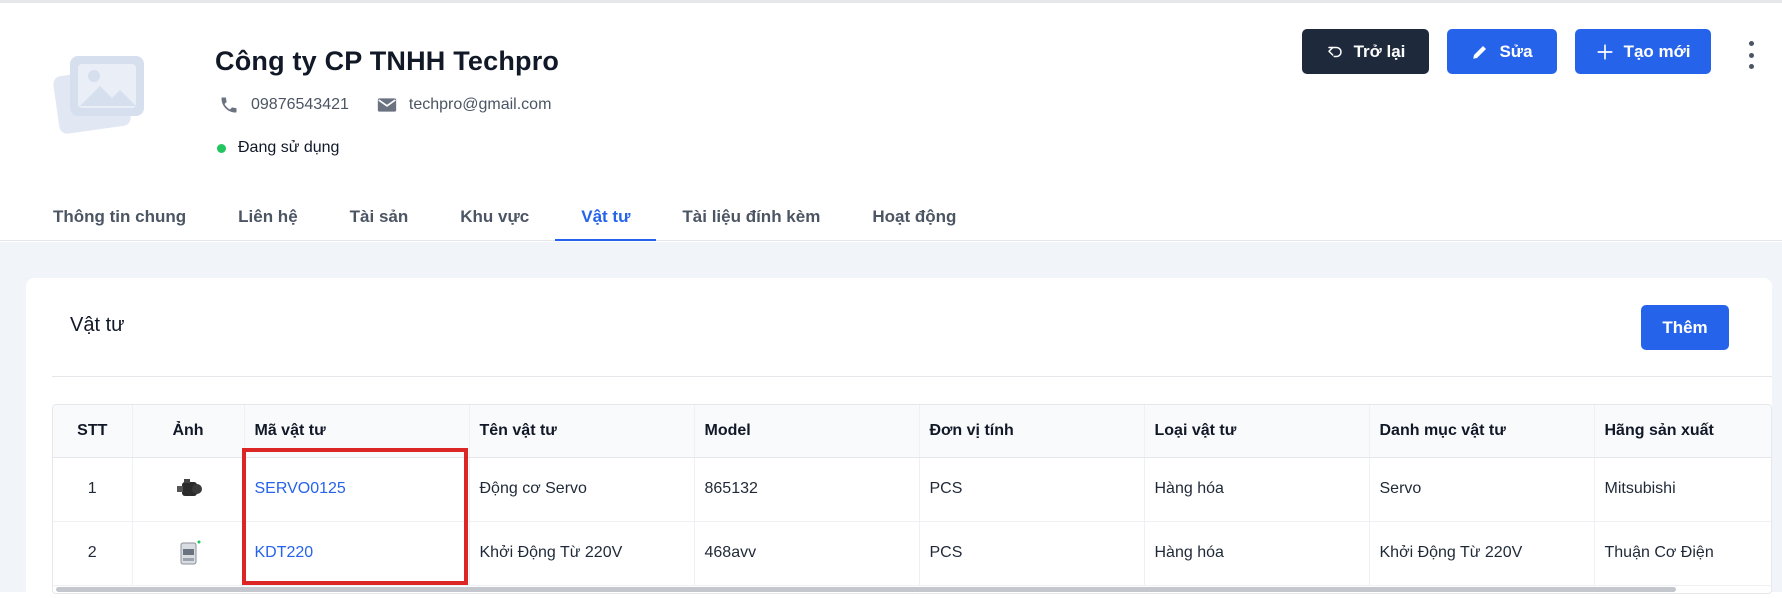  Describe the element at coordinates (866, 589) in the screenshot. I see `horizontal-scrollbar` at that location.